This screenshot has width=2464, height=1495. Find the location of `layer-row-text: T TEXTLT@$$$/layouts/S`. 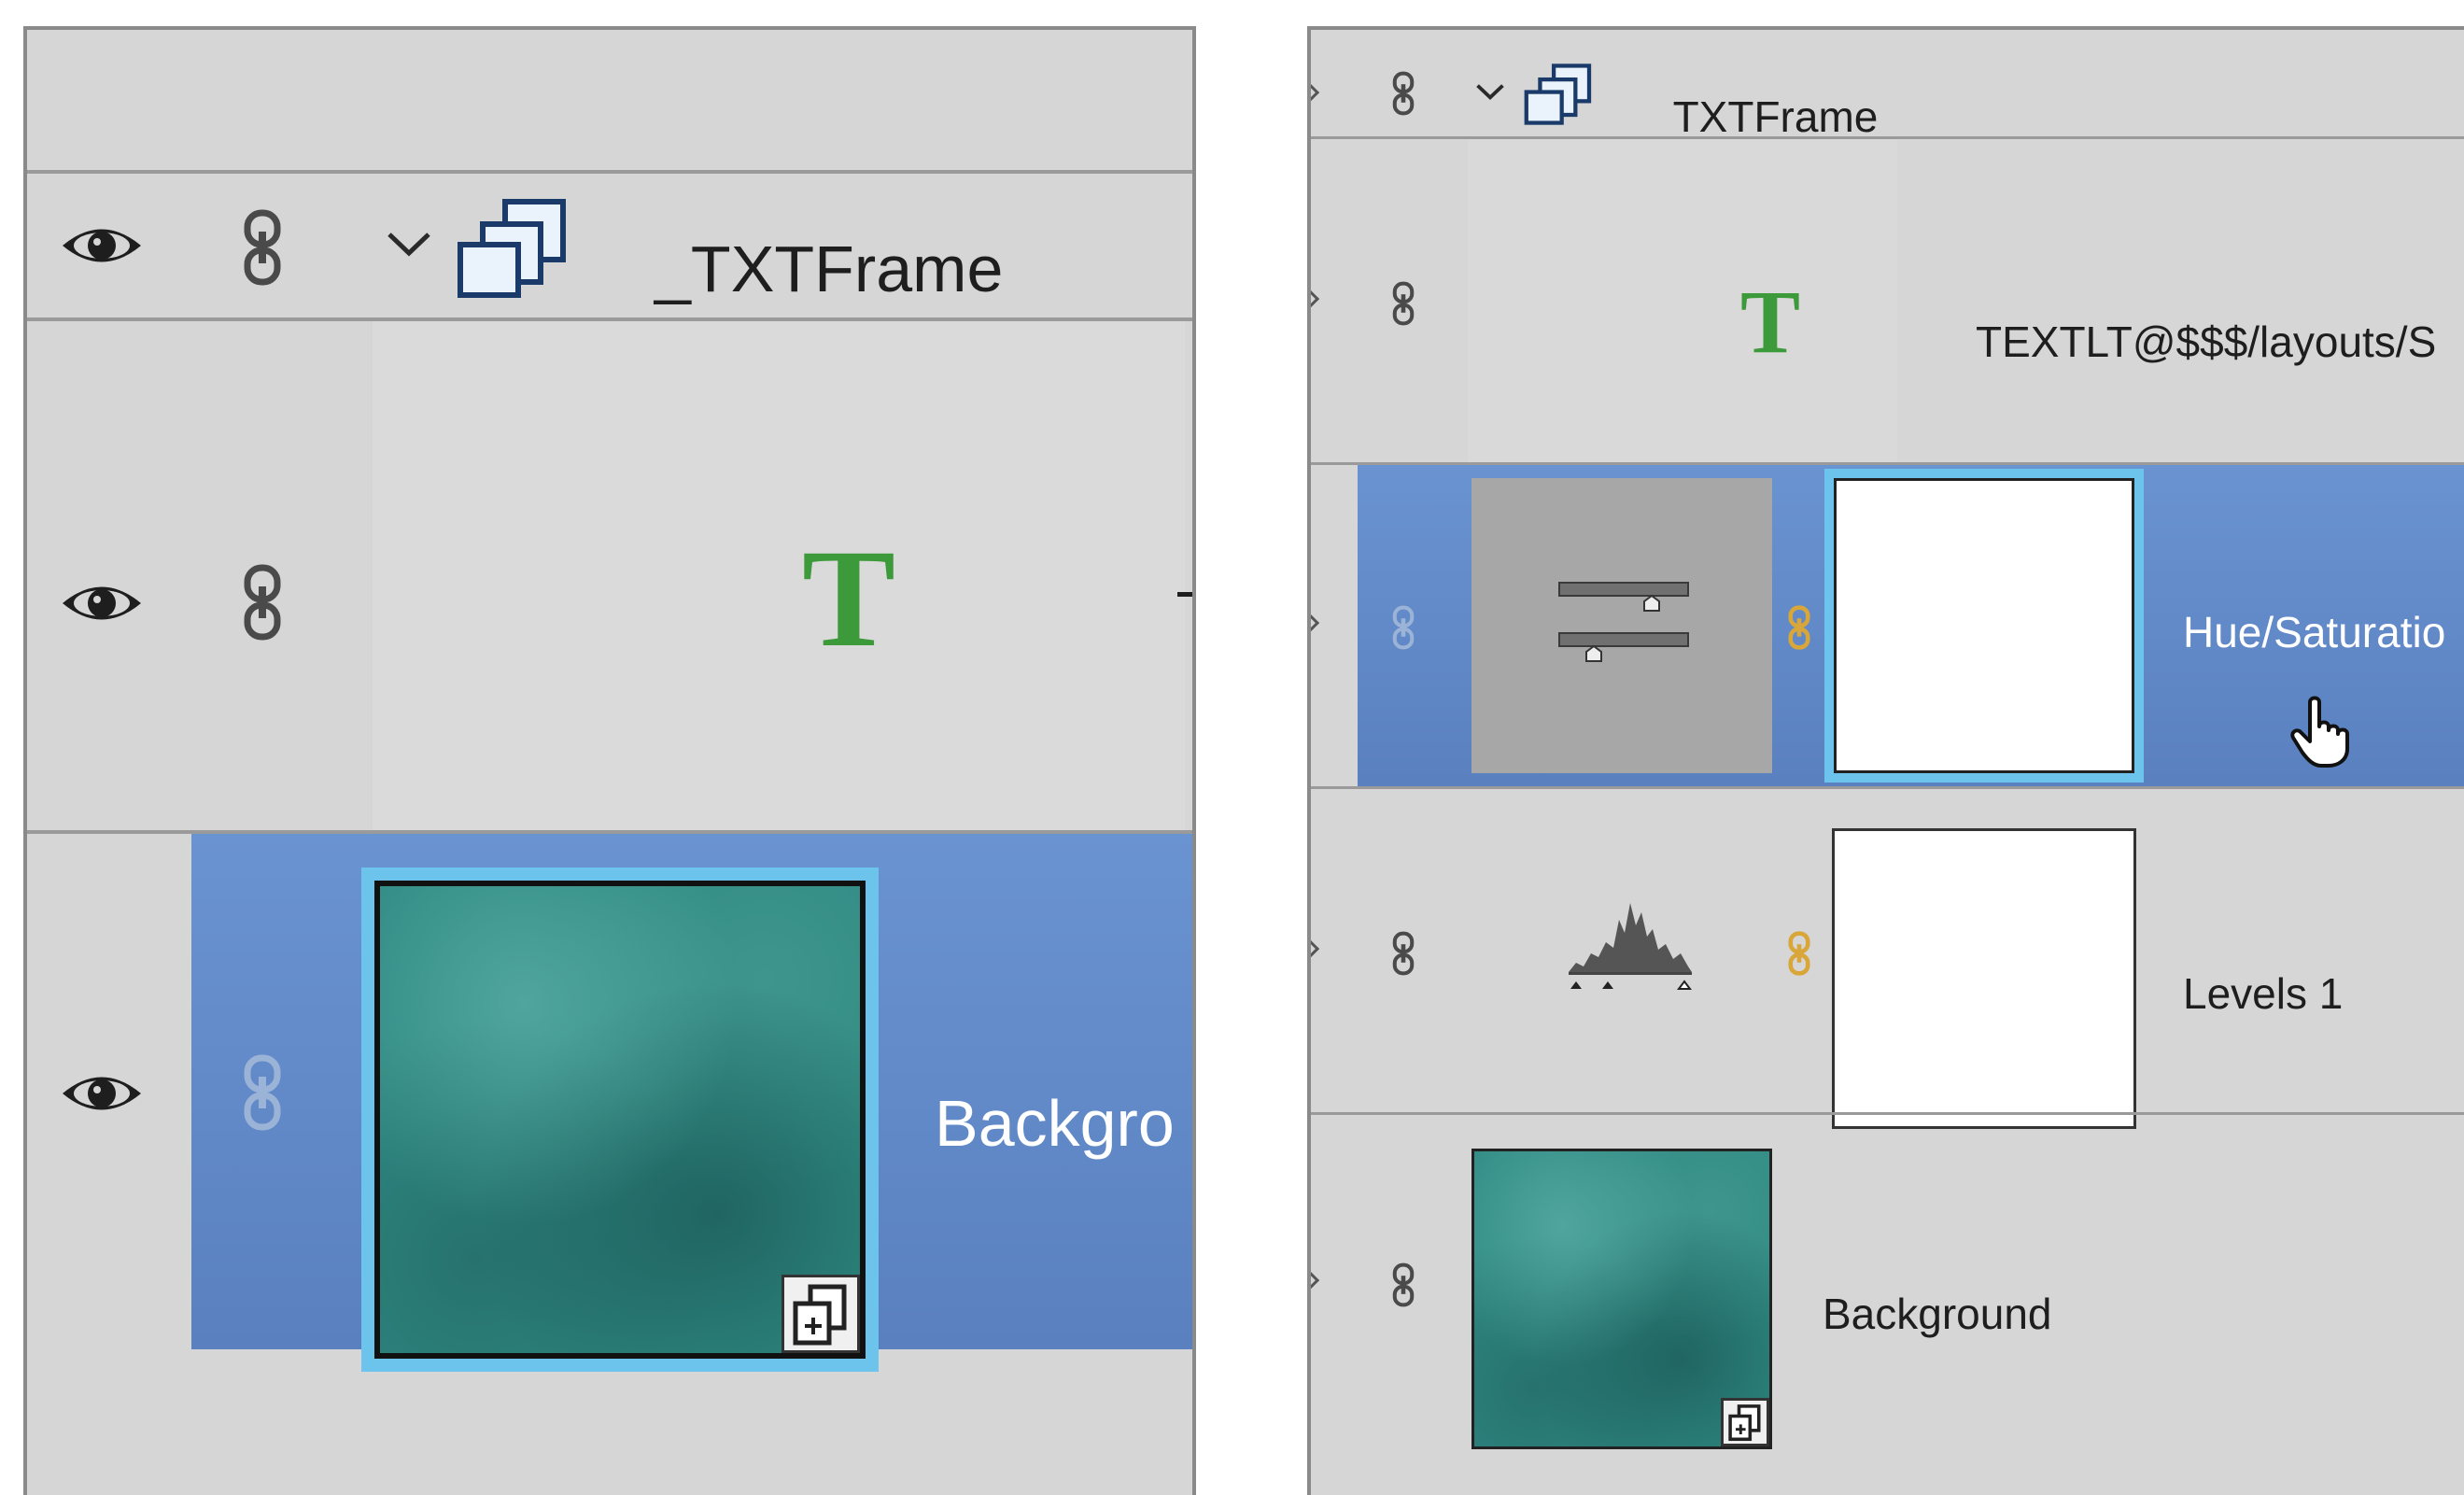

layer-row-text: T TEXTLT@$$$/layouts/S is located at coordinates (1887, 301).